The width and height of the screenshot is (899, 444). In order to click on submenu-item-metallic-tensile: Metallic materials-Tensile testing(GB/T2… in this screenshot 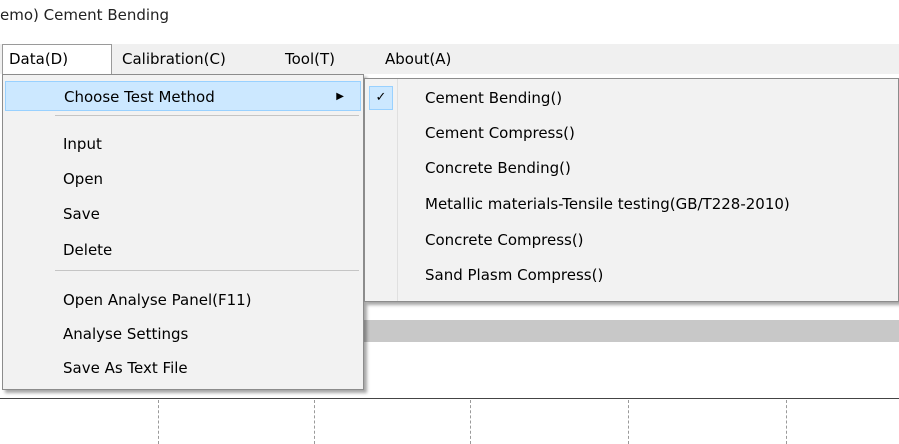, I will do `click(631, 204)`.